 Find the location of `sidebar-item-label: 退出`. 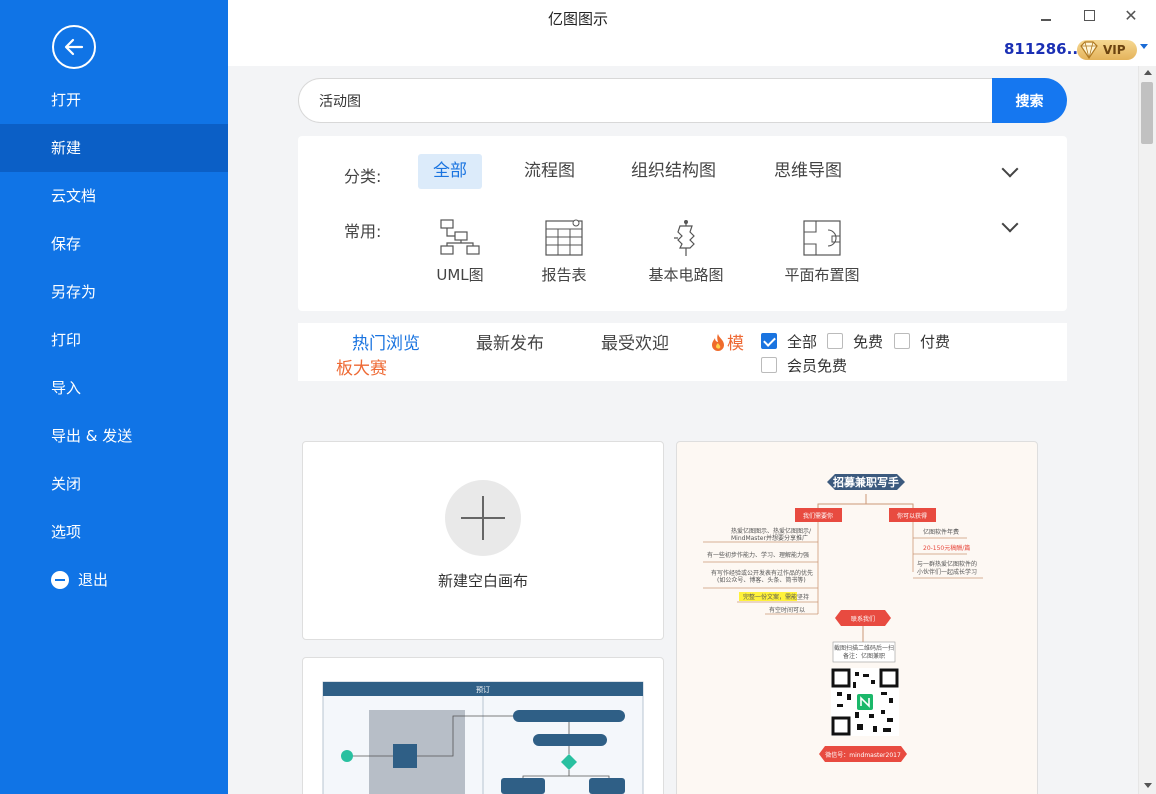

sidebar-item-label: 退出 is located at coordinates (93, 580).